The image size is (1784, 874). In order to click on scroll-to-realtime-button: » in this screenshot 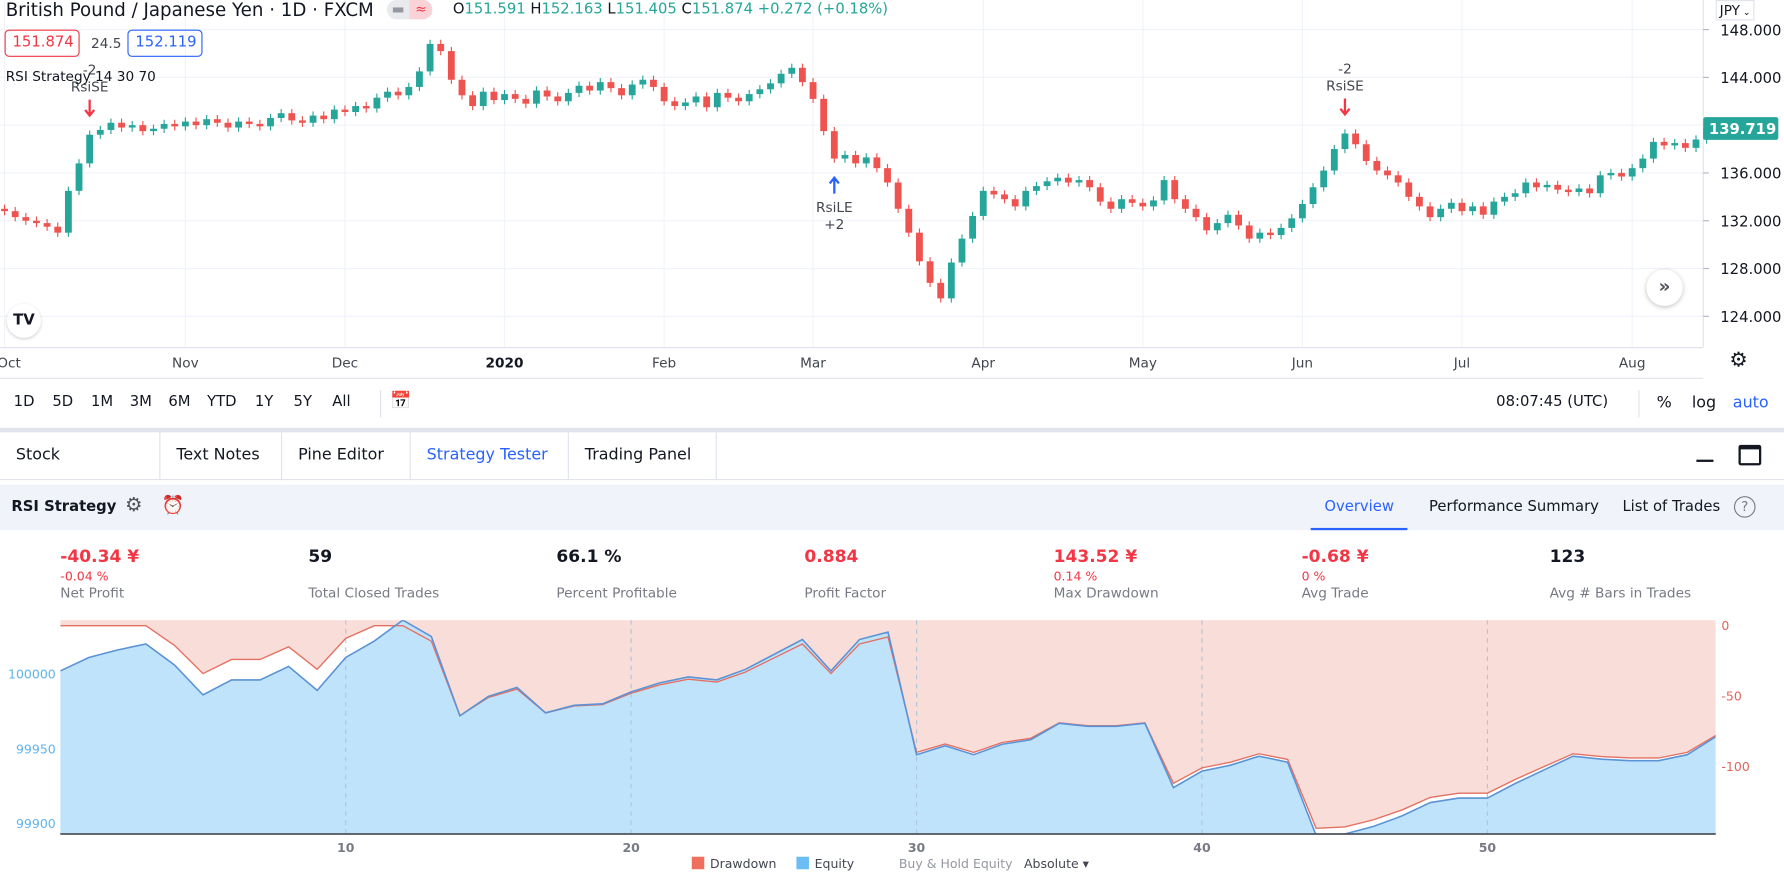, I will do `click(1664, 288)`.